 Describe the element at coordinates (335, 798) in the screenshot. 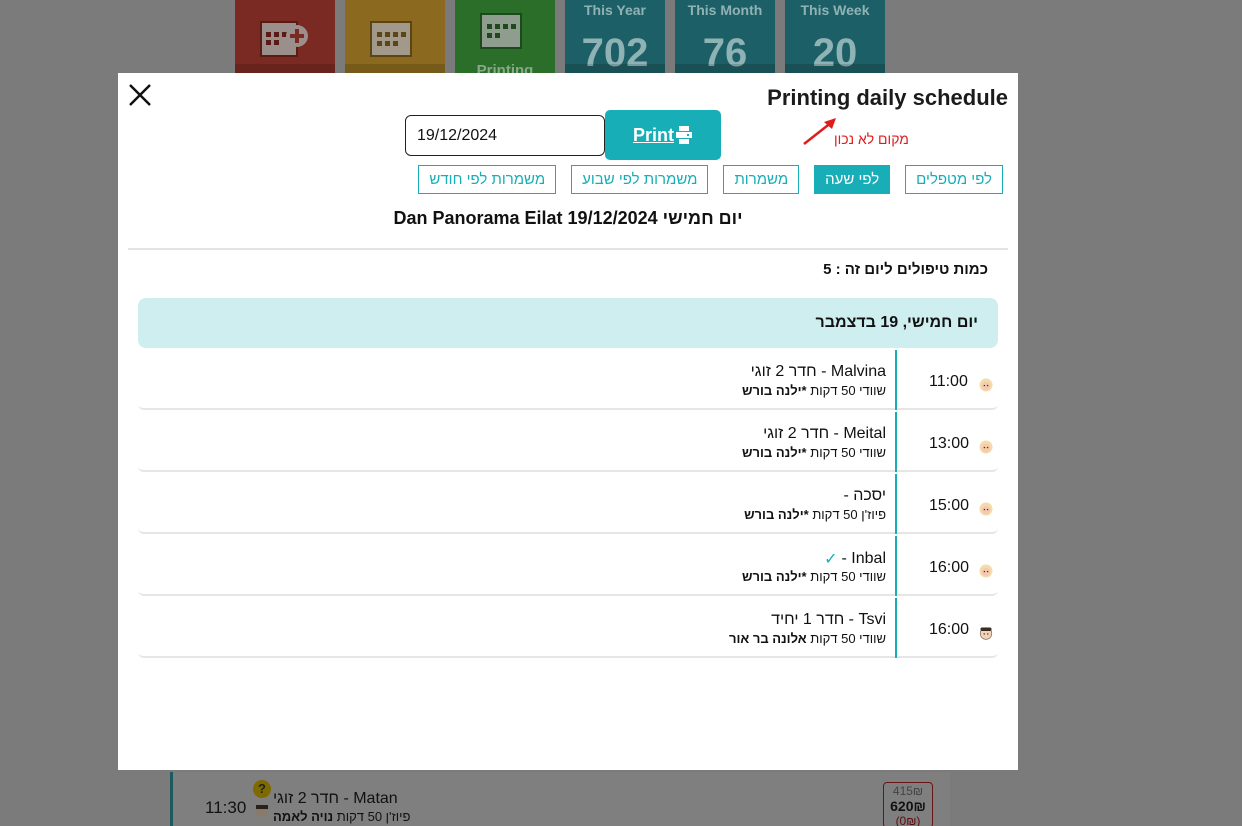

I see `appointment-name: Matan - חדר 2 זוגי` at that location.